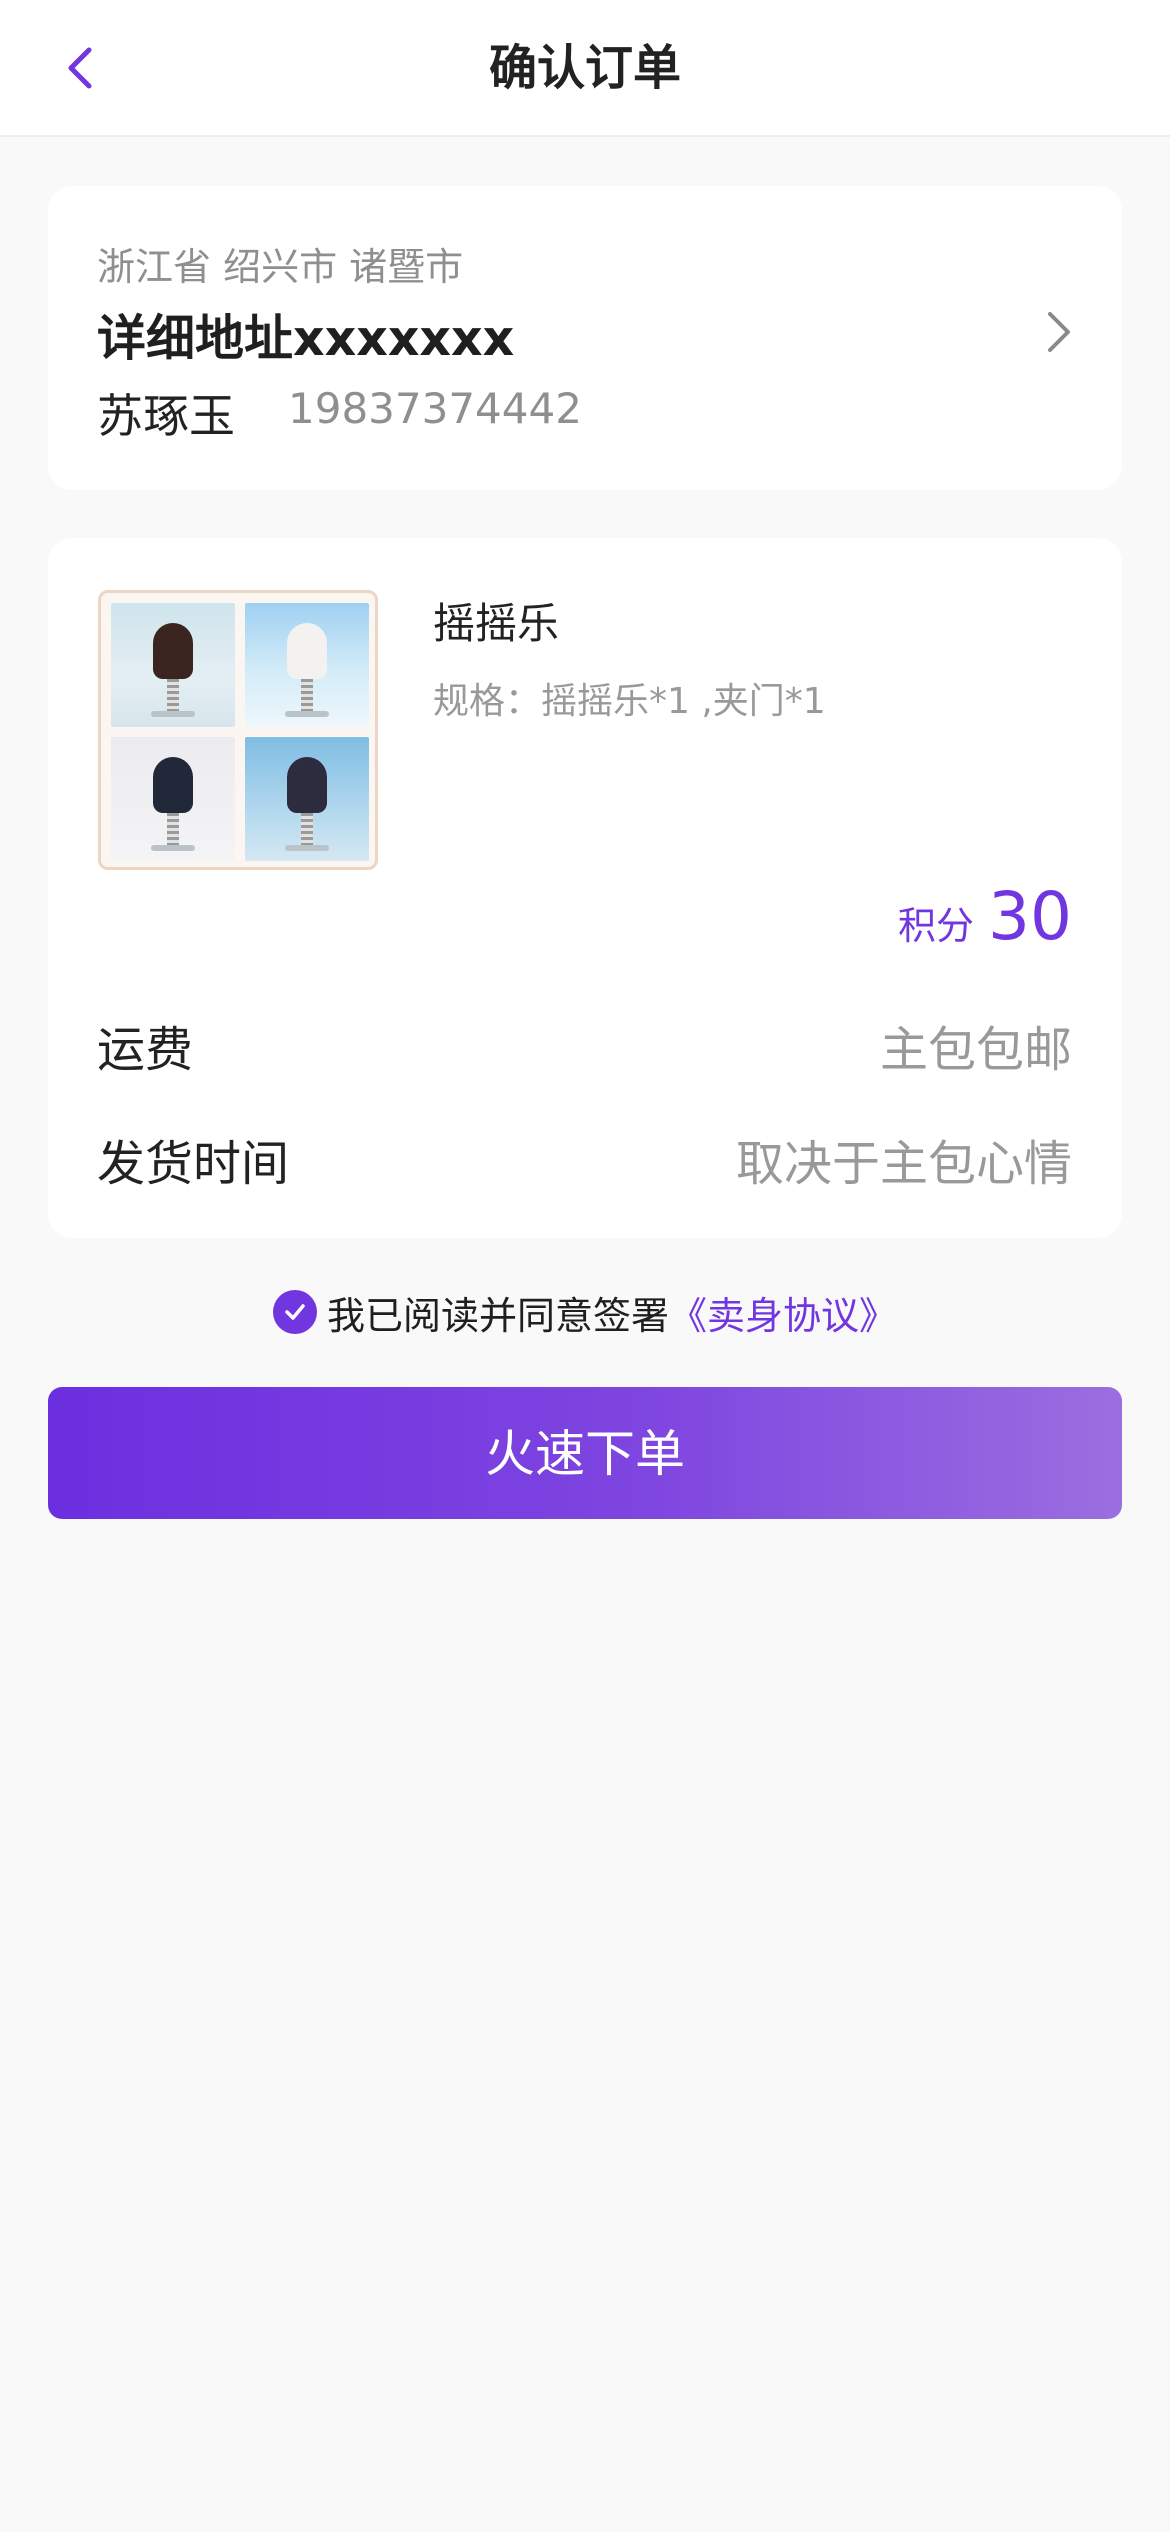 The height and width of the screenshot is (2532, 1170). I want to click on dispatch-time-label: 发货时间, so click(193, 1164).